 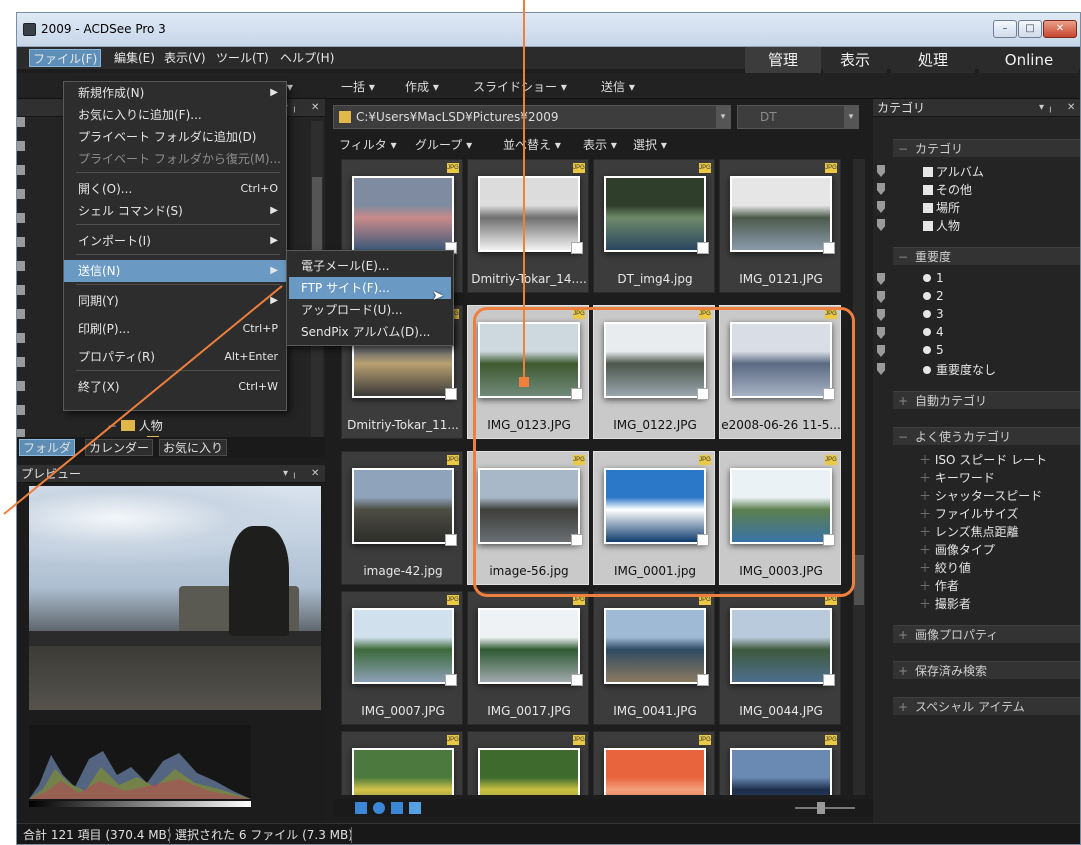 What do you see at coordinates (532, 145) in the screenshot?
I see `sort-button: 並べ替え ▾` at bounding box center [532, 145].